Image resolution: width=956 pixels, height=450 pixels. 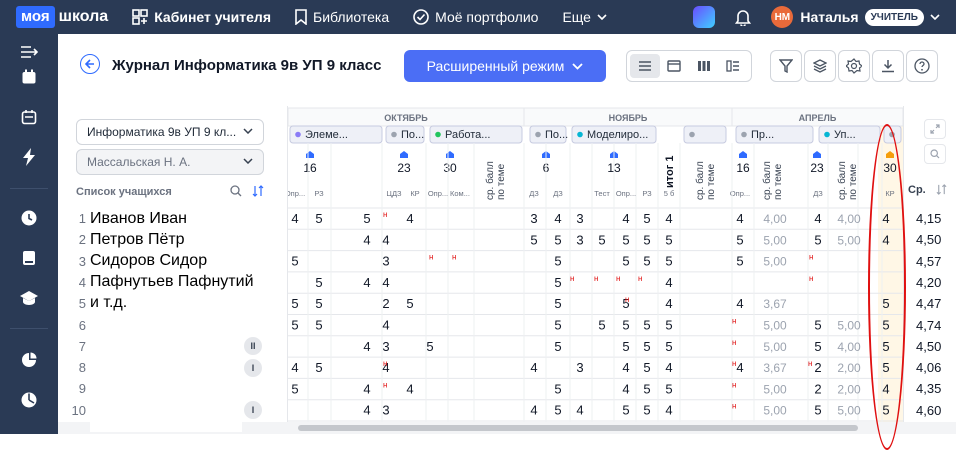 I want to click on back-button, so click(x=90, y=64).